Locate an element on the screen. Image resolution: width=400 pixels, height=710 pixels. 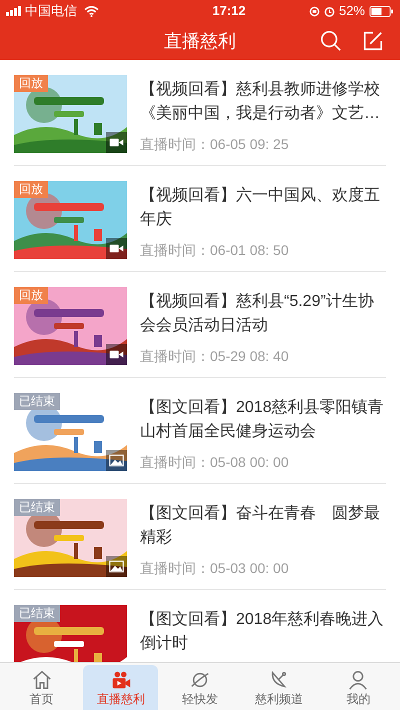
live-item: 已结束 【图文回看】奋斗在青春 圆梦最精彩 直播时间：05-03 00: 00 is located at coordinates (200, 537).